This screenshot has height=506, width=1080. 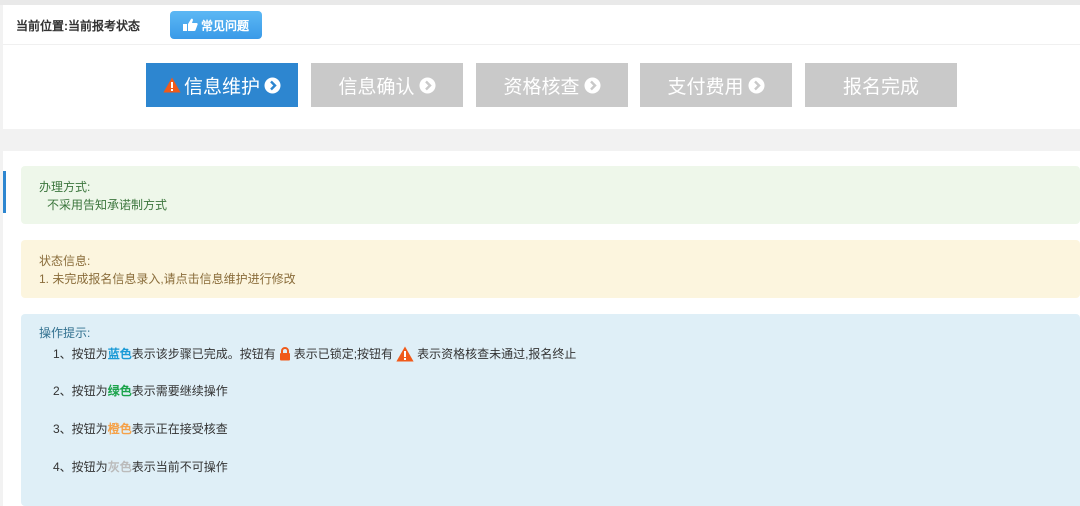 I want to click on tip-prefix: 4、按钮为, so click(x=80, y=467).